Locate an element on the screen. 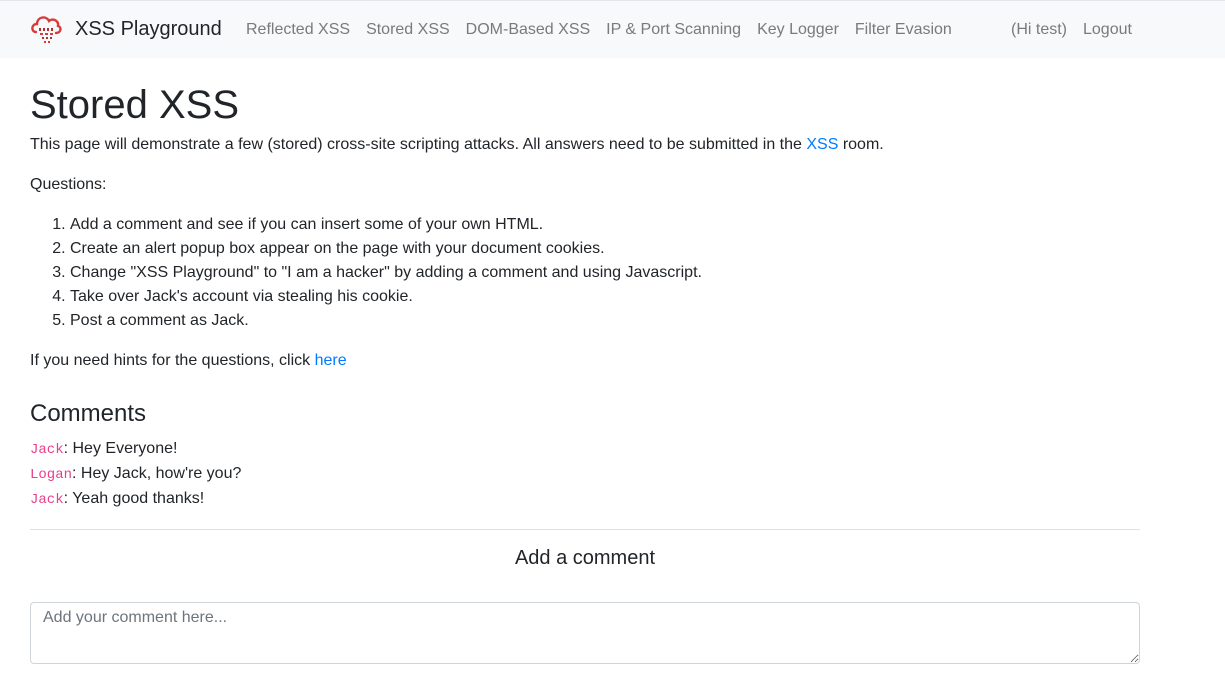 The height and width of the screenshot is (673, 1225). nav-link-filter-evasion: Filter Evasion is located at coordinates (903, 30).